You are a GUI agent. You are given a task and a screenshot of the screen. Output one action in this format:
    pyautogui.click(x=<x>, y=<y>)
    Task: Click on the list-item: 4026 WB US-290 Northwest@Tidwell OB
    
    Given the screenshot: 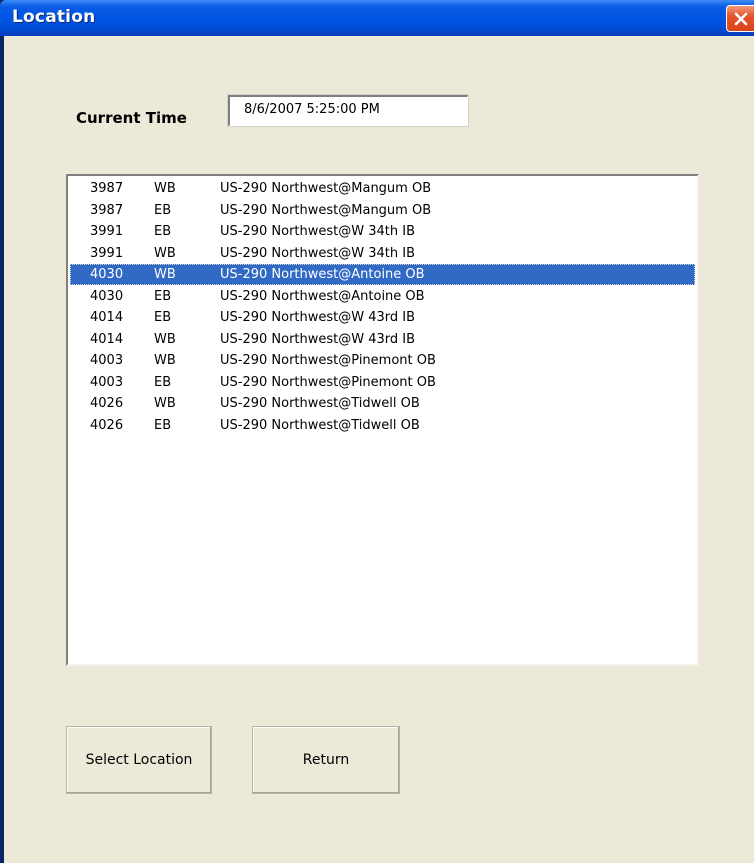 What is the action you would take?
    pyautogui.click(x=382, y=403)
    